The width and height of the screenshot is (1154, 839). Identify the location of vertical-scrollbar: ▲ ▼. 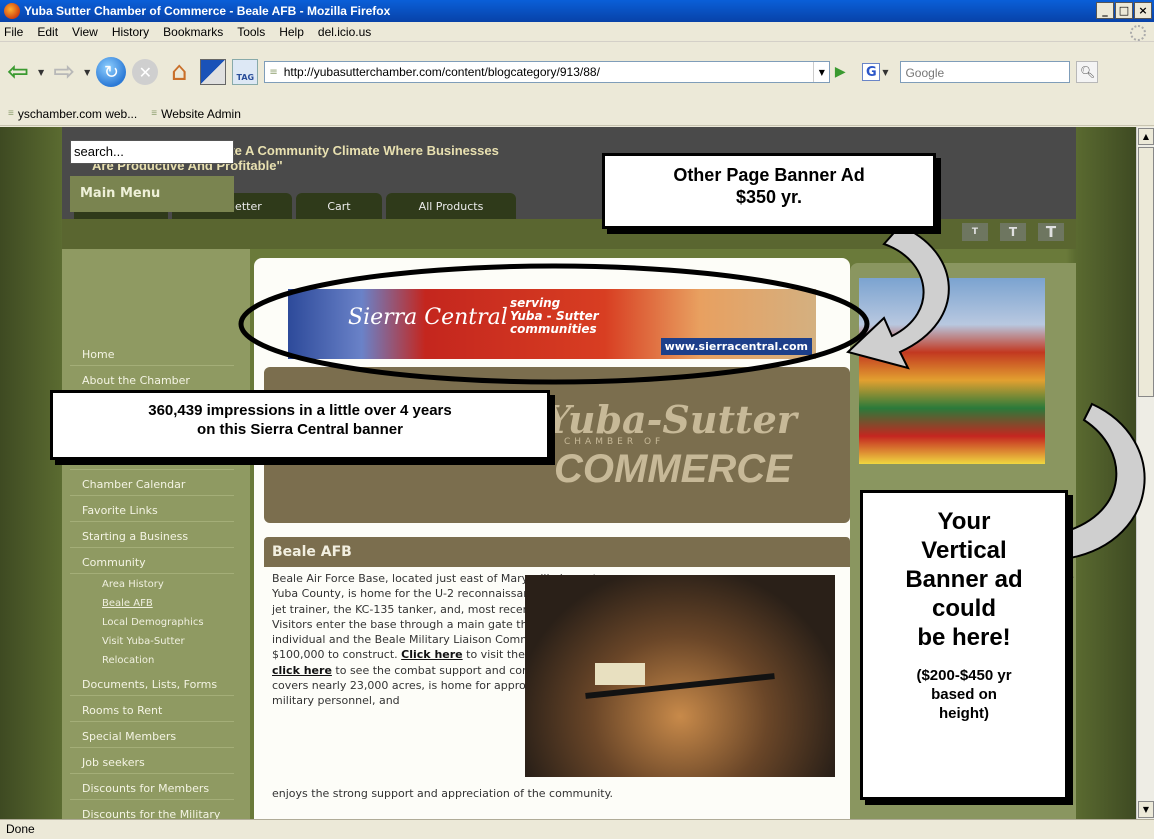
(1145, 473).